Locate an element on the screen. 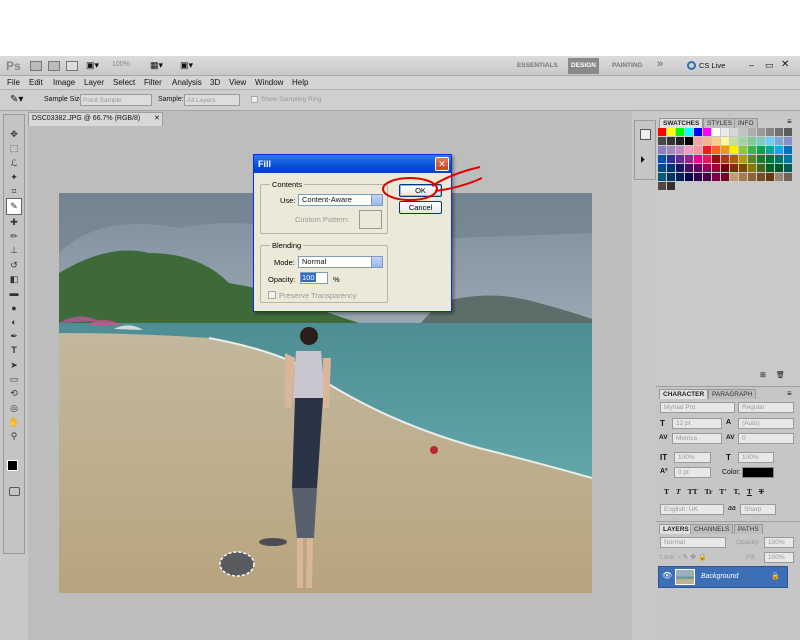 The image size is (800, 640). menu-image: Image is located at coordinates (64, 82).